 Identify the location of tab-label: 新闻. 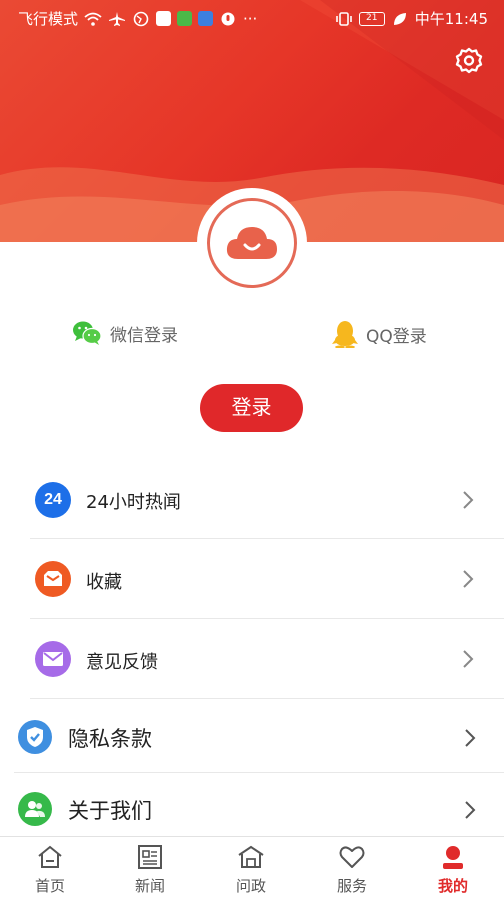
(149, 886).